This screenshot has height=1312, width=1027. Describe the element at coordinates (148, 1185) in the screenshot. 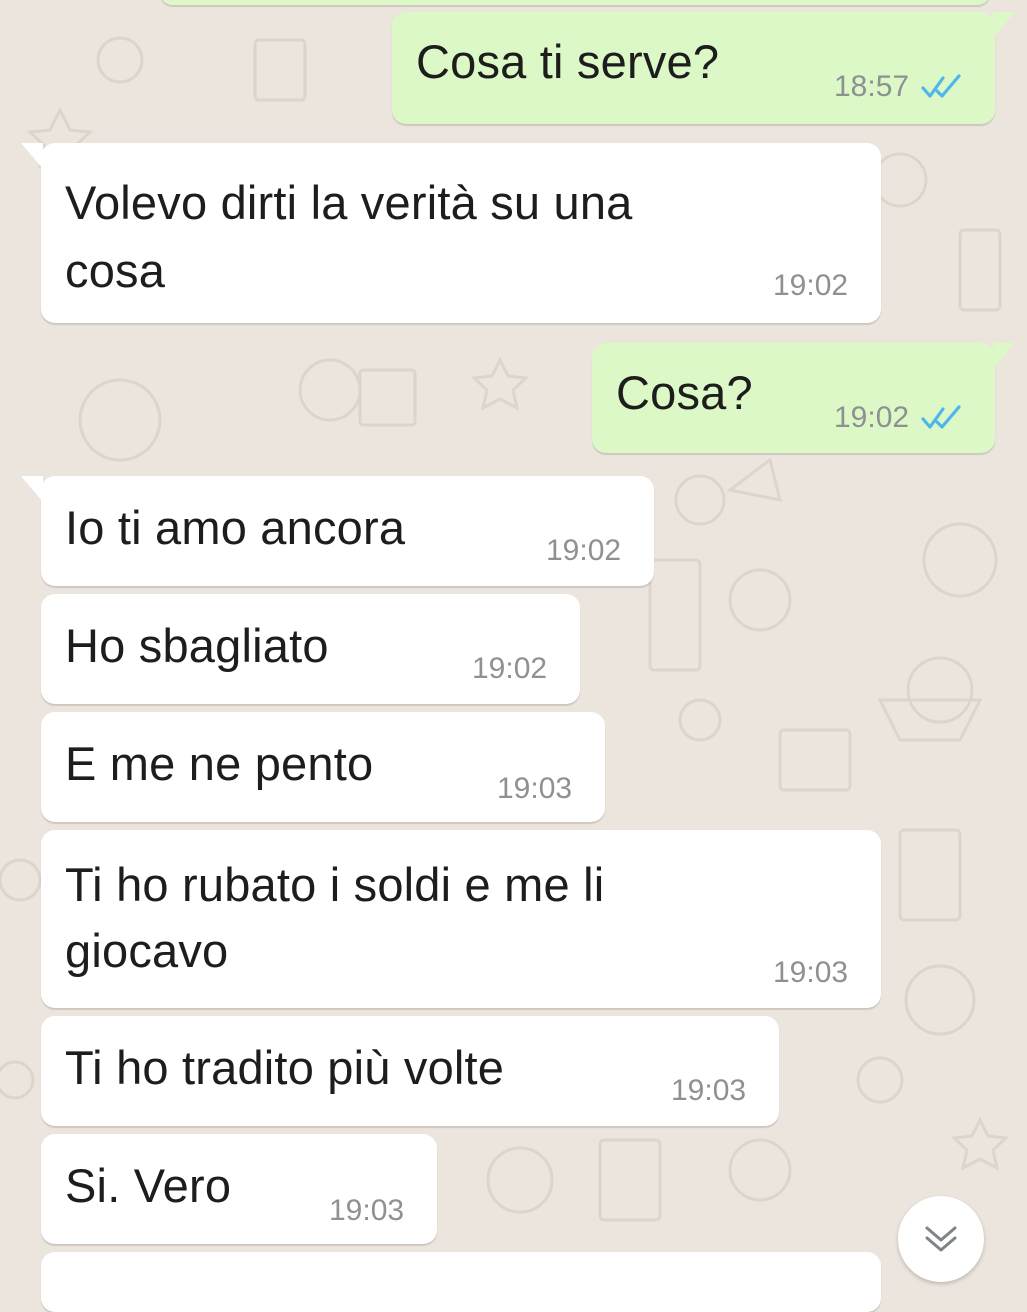

I see `message-text: Si. Vero` at that location.